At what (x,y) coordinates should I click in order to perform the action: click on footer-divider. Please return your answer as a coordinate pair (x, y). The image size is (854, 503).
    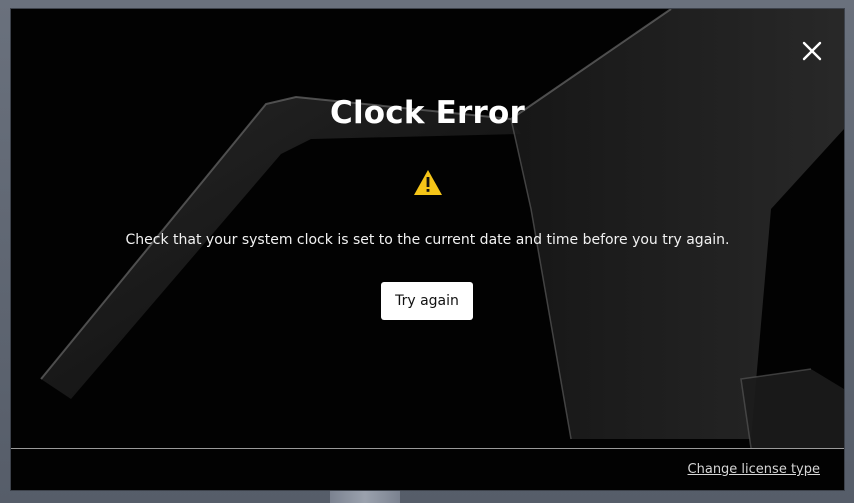
    Looking at the image, I should click on (427, 448).